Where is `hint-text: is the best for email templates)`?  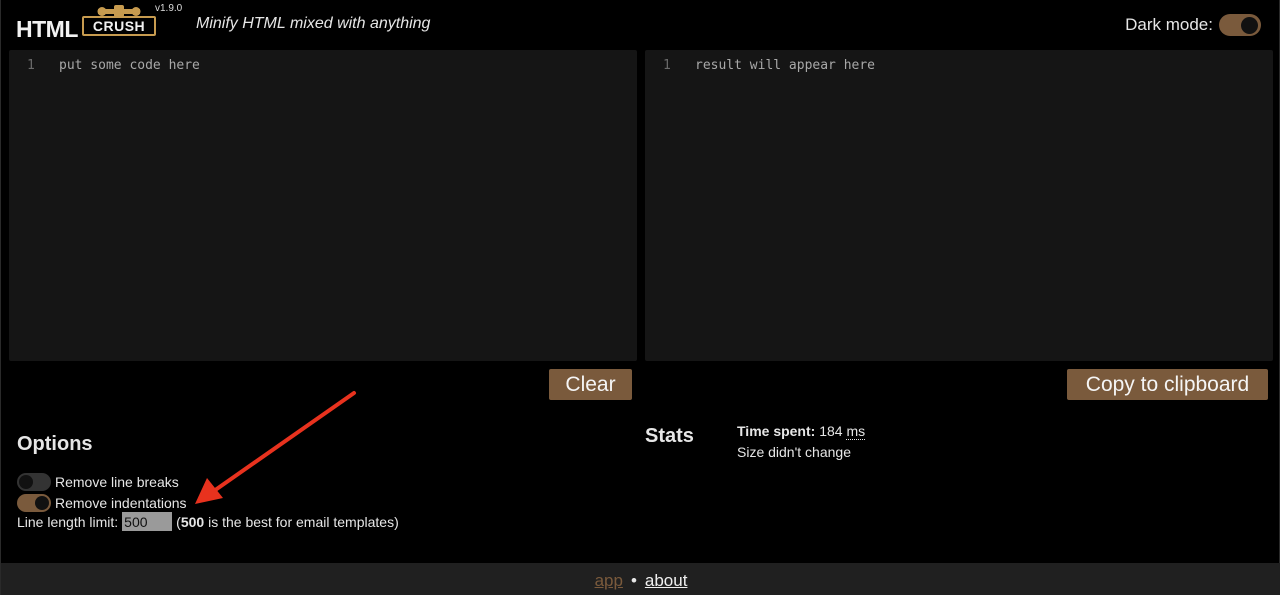
hint-text: is the best for email templates) is located at coordinates (301, 521).